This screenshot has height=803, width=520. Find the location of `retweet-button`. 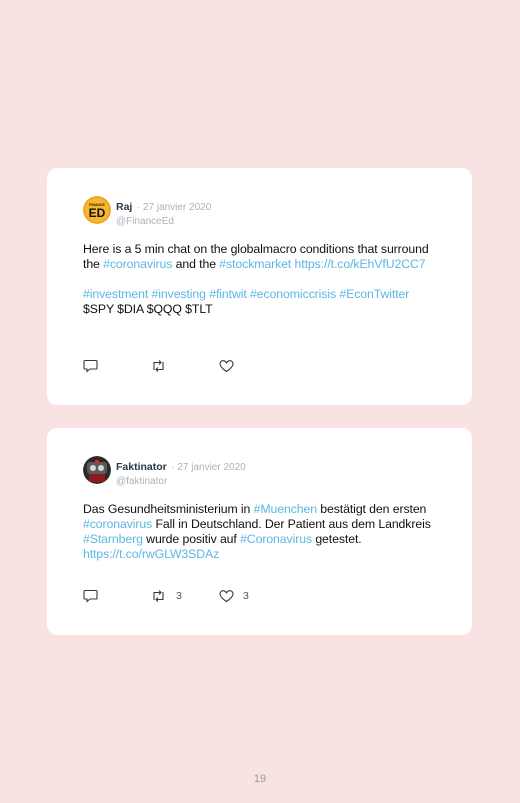

retweet-button is located at coordinates (163, 366).